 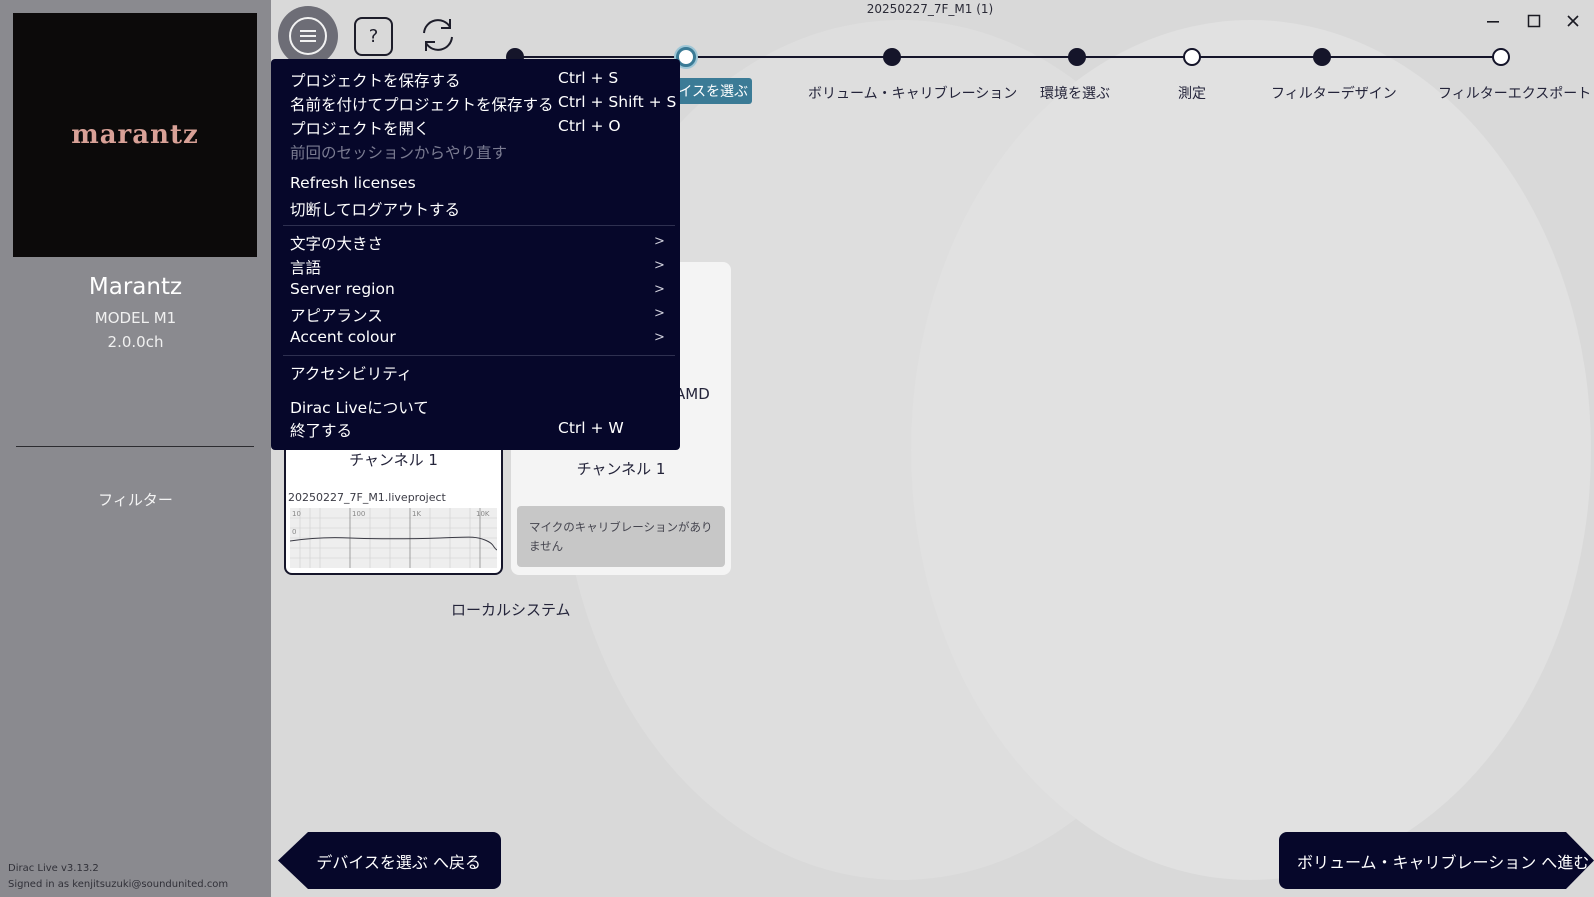 What do you see at coordinates (1192, 93) in the screenshot?
I see `step-label-measurement: 測定` at bounding box center [1192, 93].